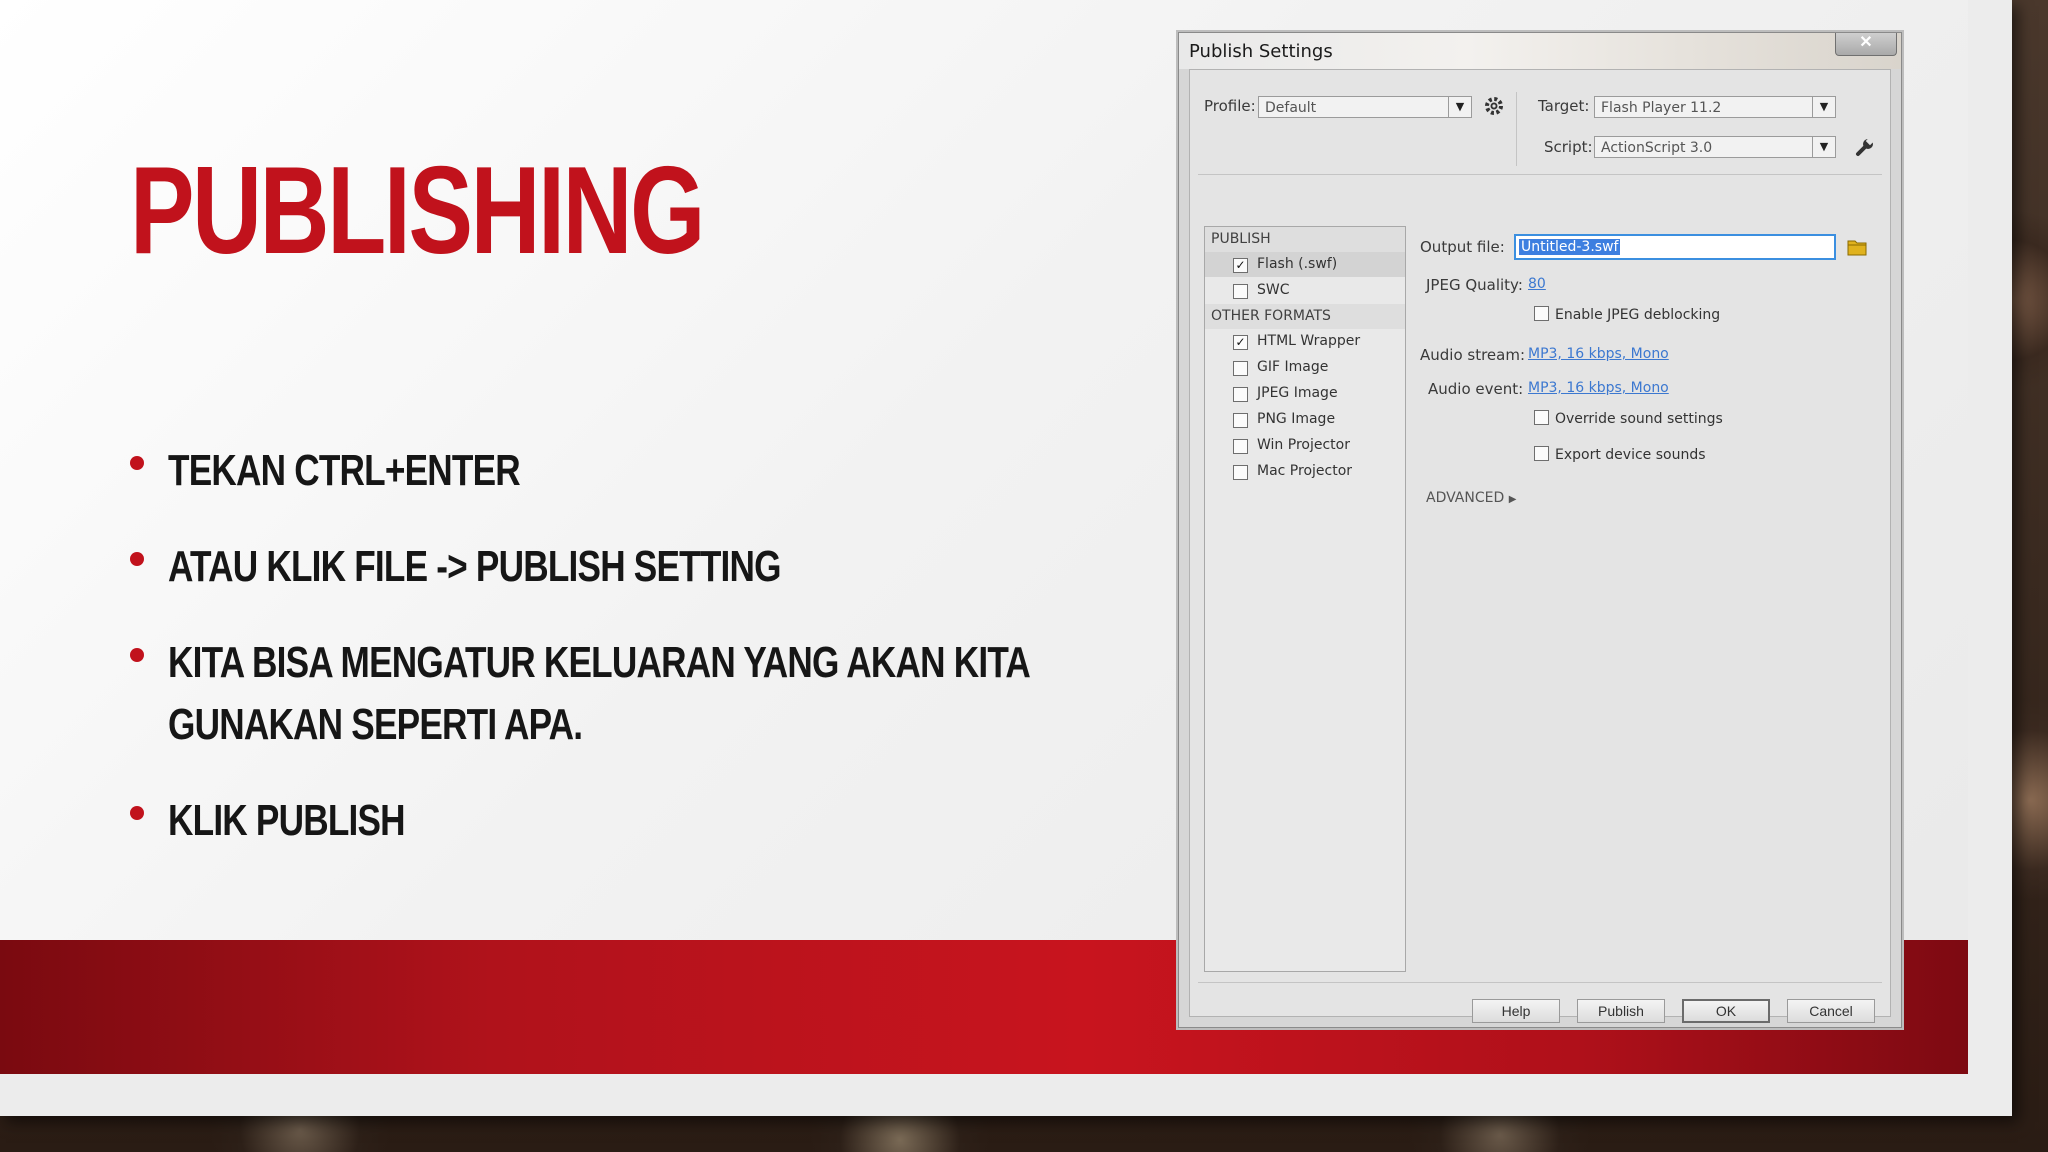 The image size is (2048, 1152). I want to click on output-file-input: Untitled-3.swf, so click(1675, 247).